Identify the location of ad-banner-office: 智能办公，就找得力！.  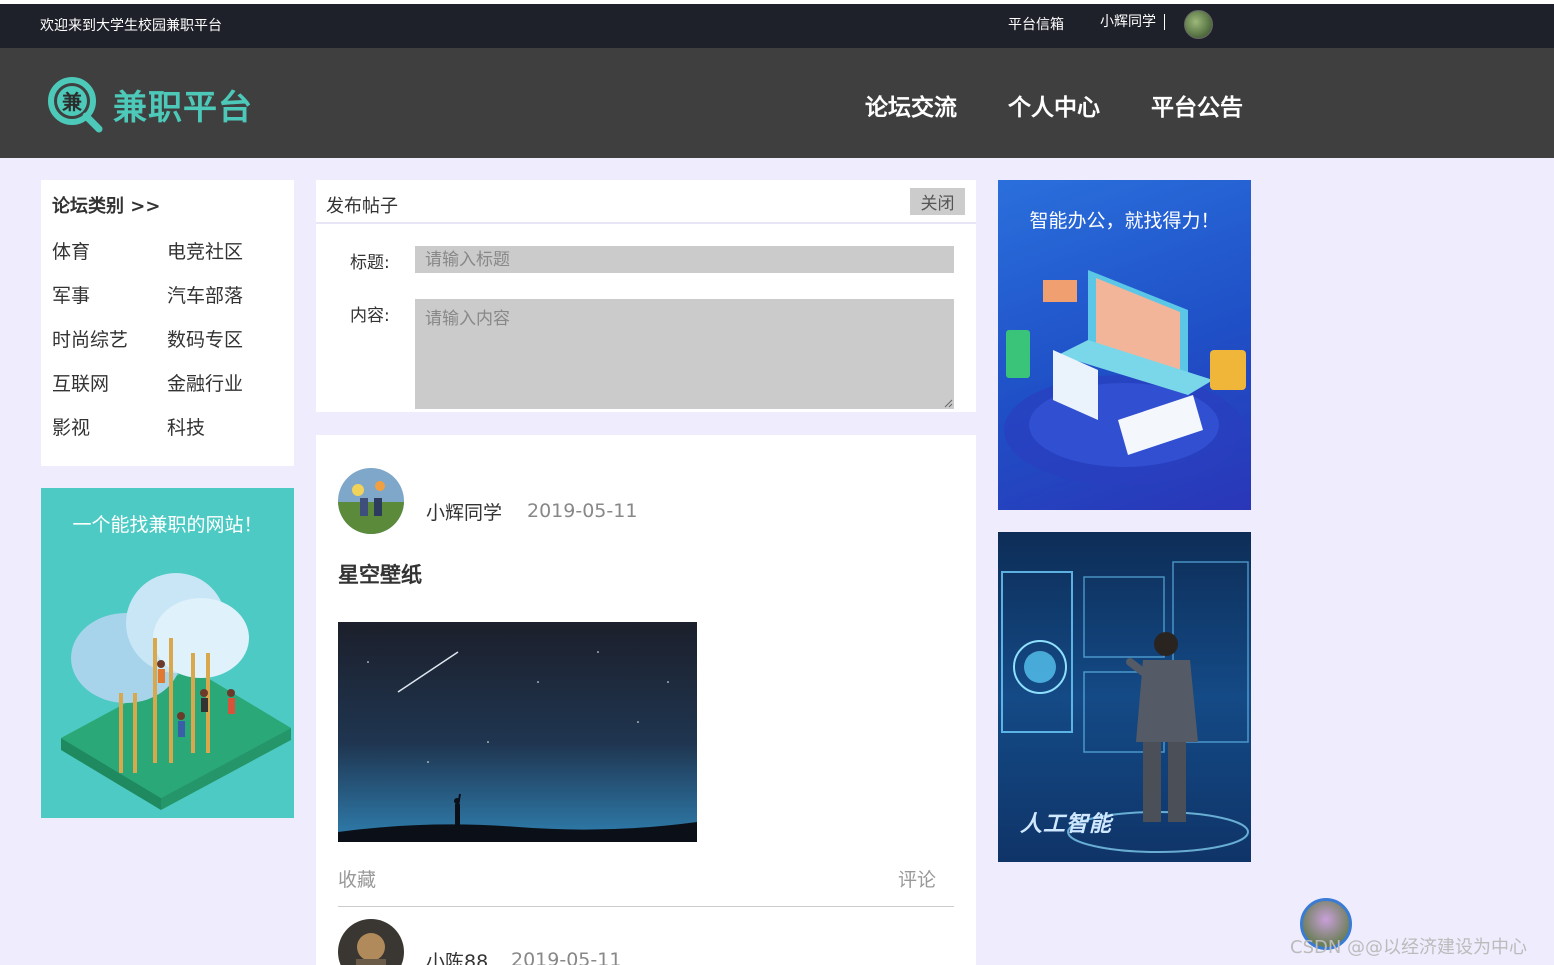
(1124, 345).